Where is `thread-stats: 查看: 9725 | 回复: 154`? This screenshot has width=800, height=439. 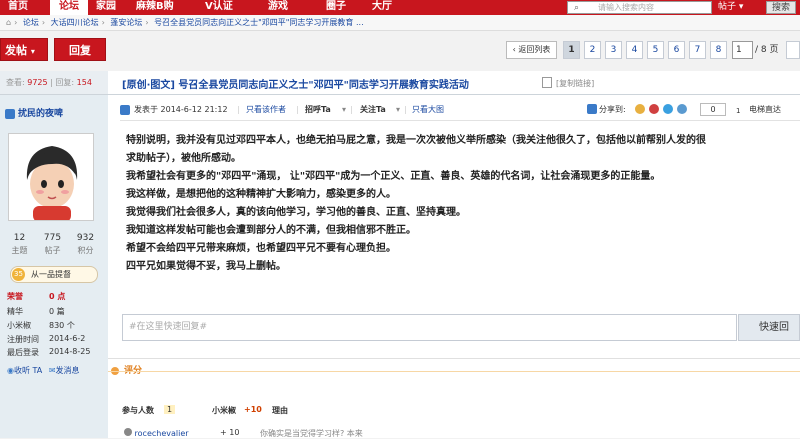
thread-stats: 查看: 9725 | 回复: 154 is located at coordinates (54, 83).